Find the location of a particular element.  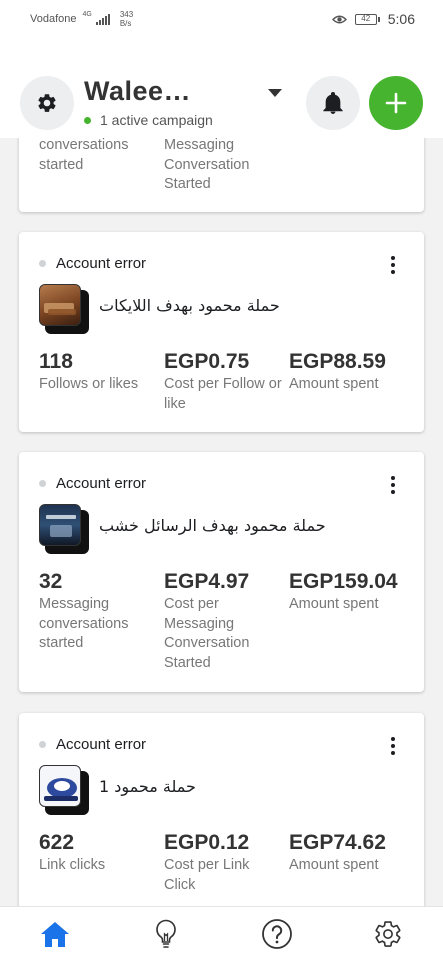

metric: conversations started is located at coordinates (101, 165).